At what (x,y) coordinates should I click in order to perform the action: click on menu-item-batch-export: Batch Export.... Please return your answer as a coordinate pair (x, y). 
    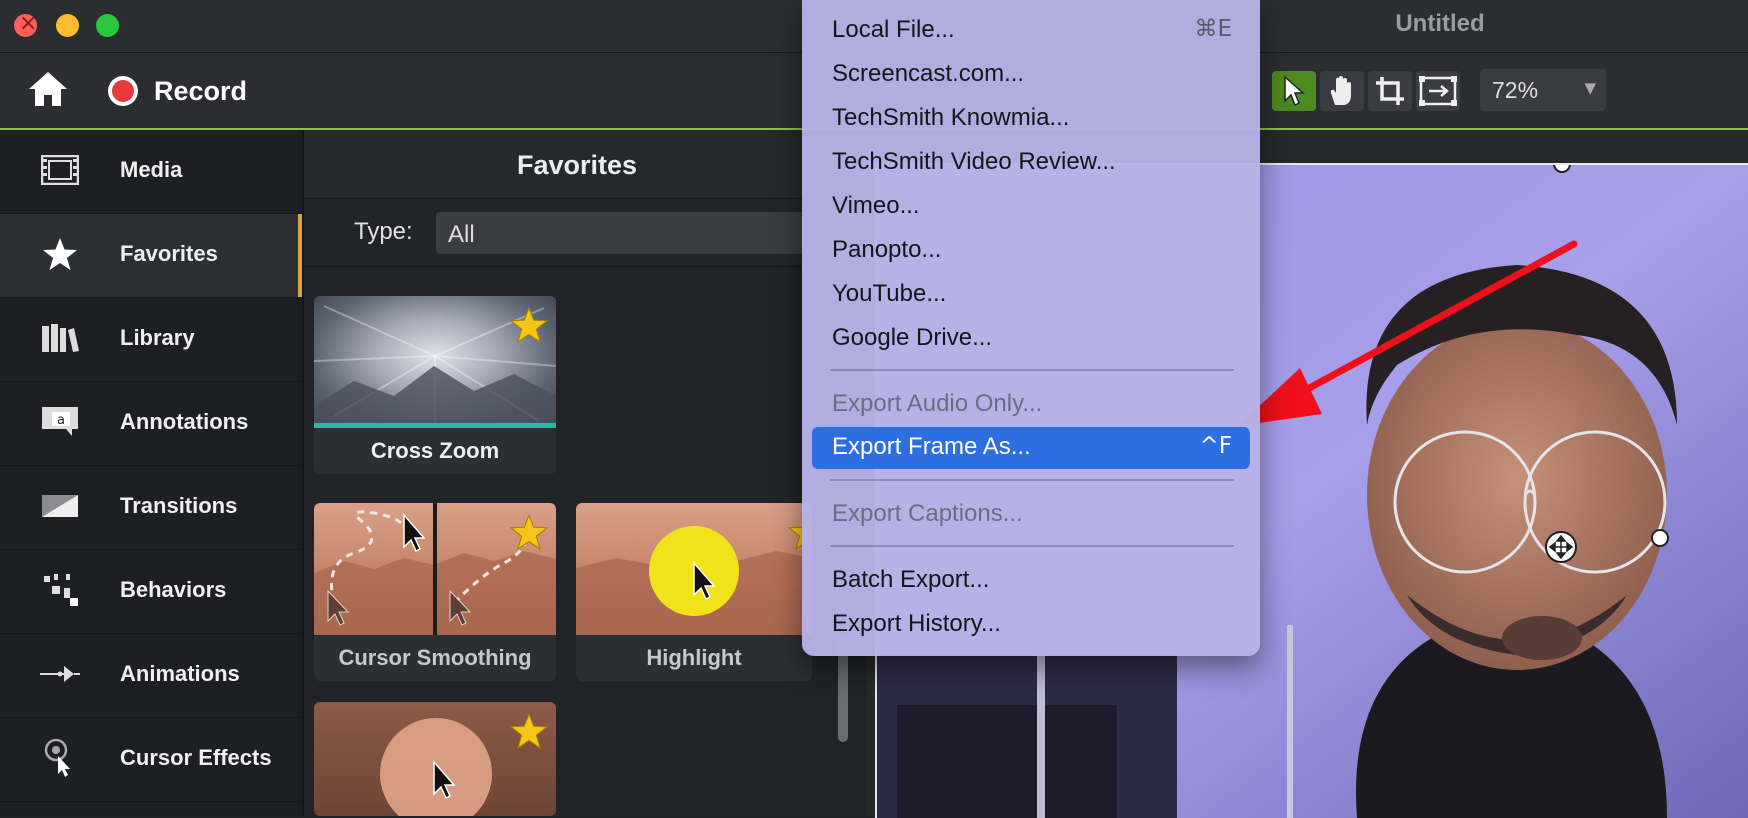
    Looking at the image, I should click on (1031, 580).